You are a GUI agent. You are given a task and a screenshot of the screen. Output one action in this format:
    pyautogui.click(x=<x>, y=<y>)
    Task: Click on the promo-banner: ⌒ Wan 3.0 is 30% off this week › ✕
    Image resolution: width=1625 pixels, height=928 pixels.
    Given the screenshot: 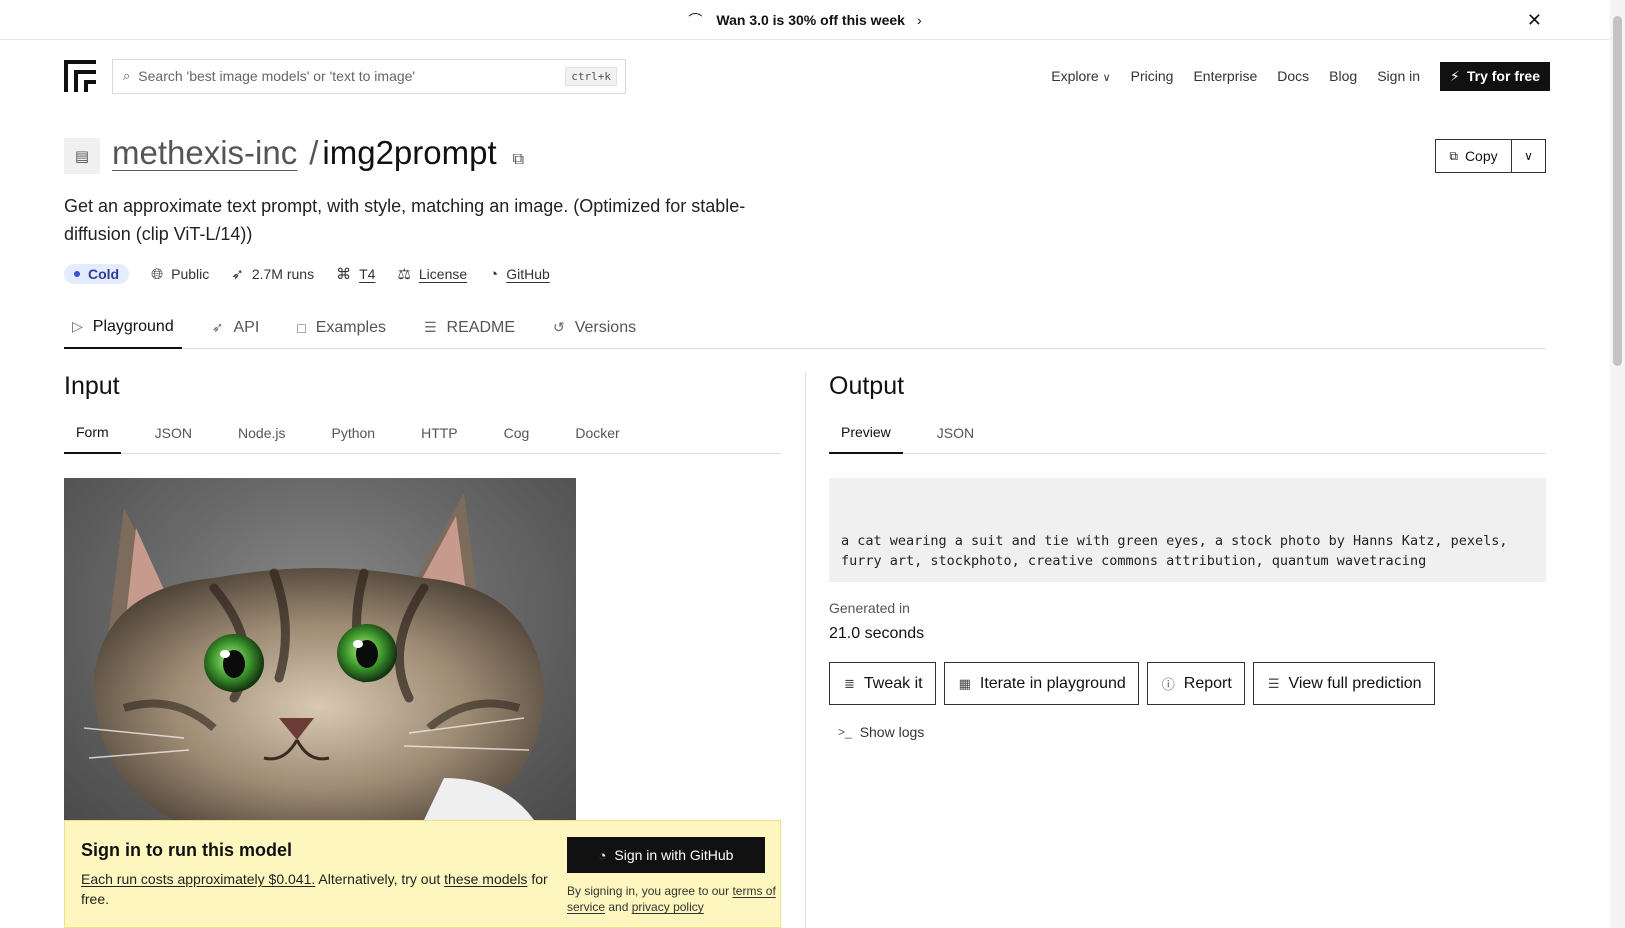 What is the action you would take?
    pyautogui.click(x=805, y=20)
    